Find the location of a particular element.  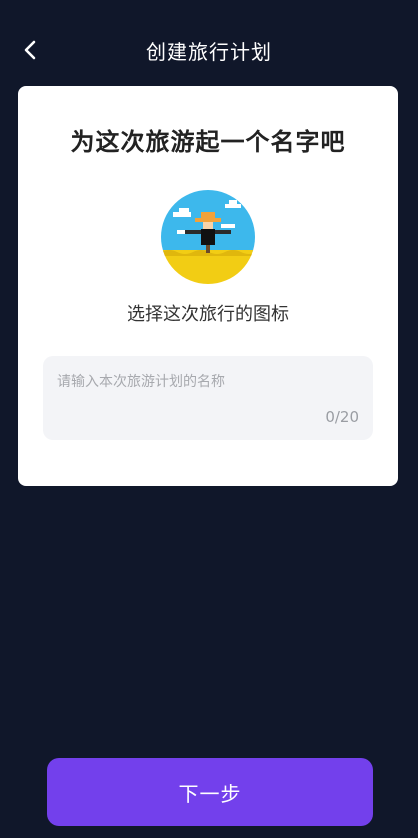

next-button: 下一步 is located at coordinates (210, 792).